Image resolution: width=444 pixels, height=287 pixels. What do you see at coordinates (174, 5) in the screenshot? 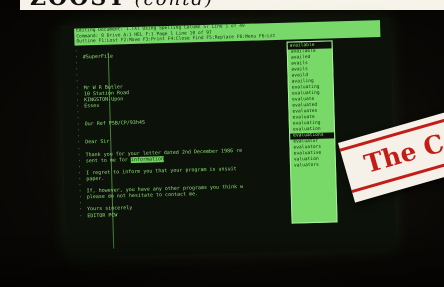
I see `headline-sub: (contd)` at bounding box center [174, 5].